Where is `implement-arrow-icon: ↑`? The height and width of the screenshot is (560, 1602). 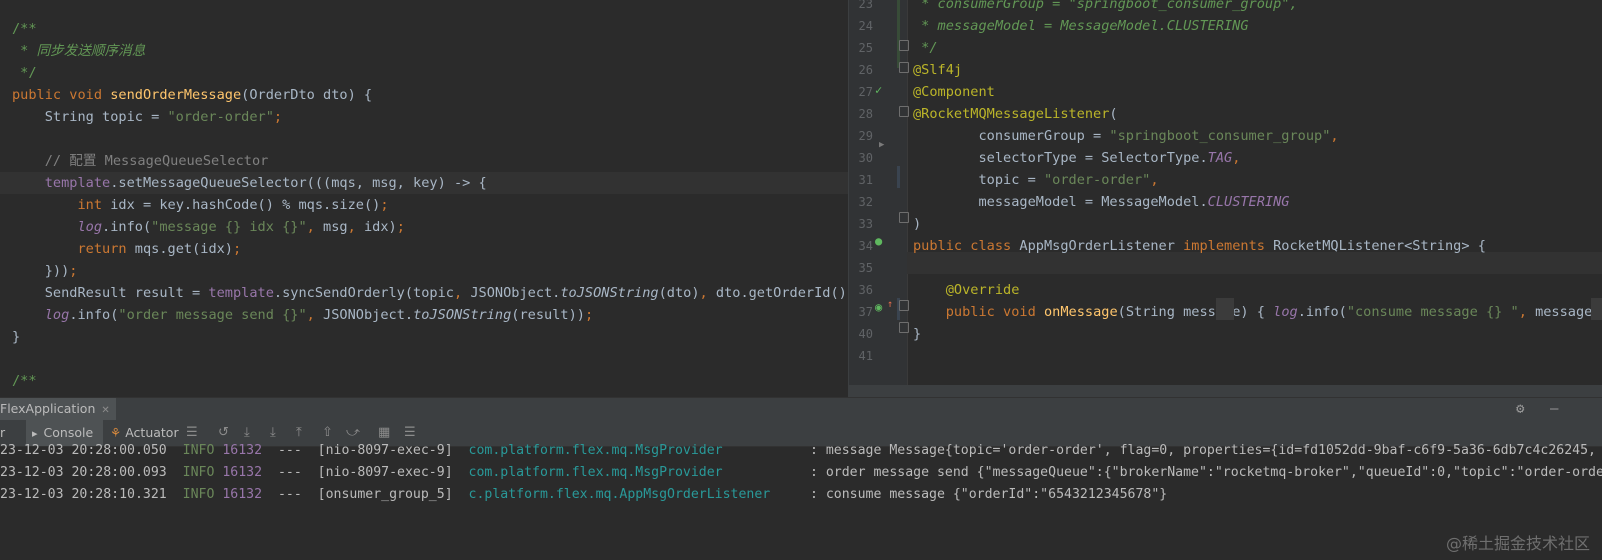 implement-arrow-icon: ↑ is located at coordinates (890, 305).